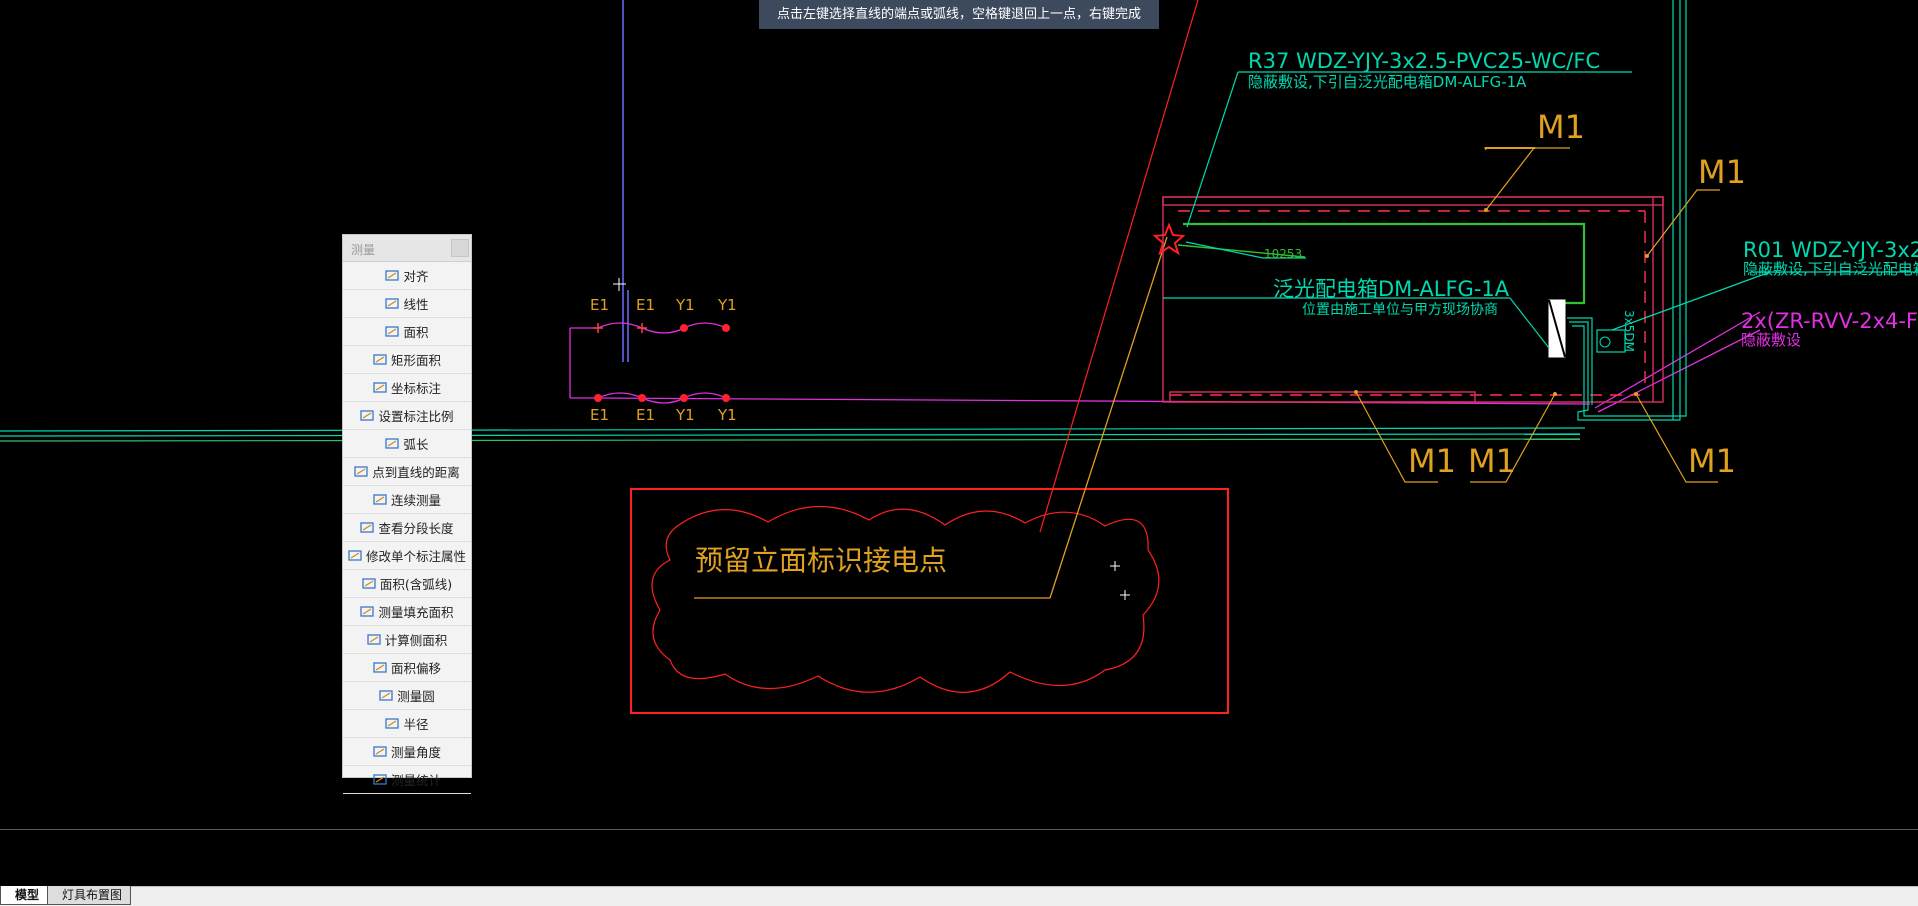 The image size is (1918, 906). I want to click on legend-top-label-2: E1, so click(645, 305).